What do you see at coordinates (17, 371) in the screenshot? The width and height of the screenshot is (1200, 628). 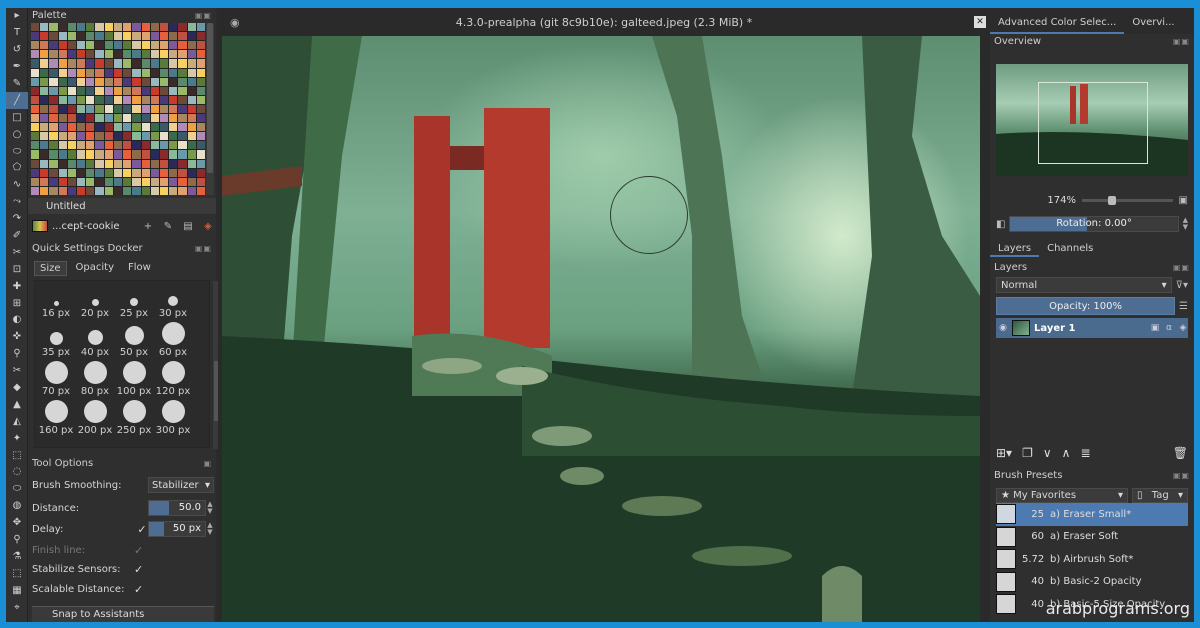 I see `tool-21-icon: ✂` at bounding box center [17, 371].